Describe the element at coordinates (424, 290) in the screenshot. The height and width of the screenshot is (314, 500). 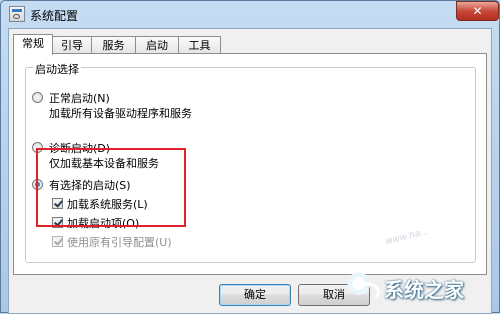
I see `watermark-brand: 系统之家` at that location.